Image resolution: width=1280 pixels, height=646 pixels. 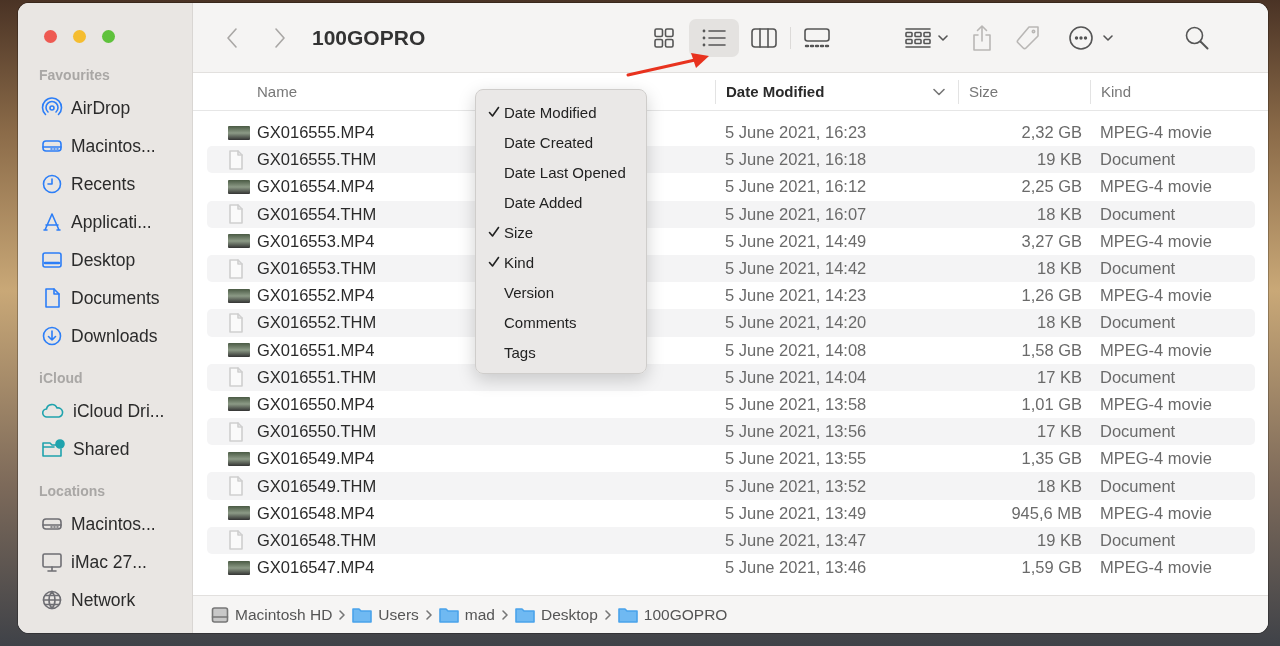 I want to click on date-modified: 5 June 2021, 16:23, so click(x=796, y=133).